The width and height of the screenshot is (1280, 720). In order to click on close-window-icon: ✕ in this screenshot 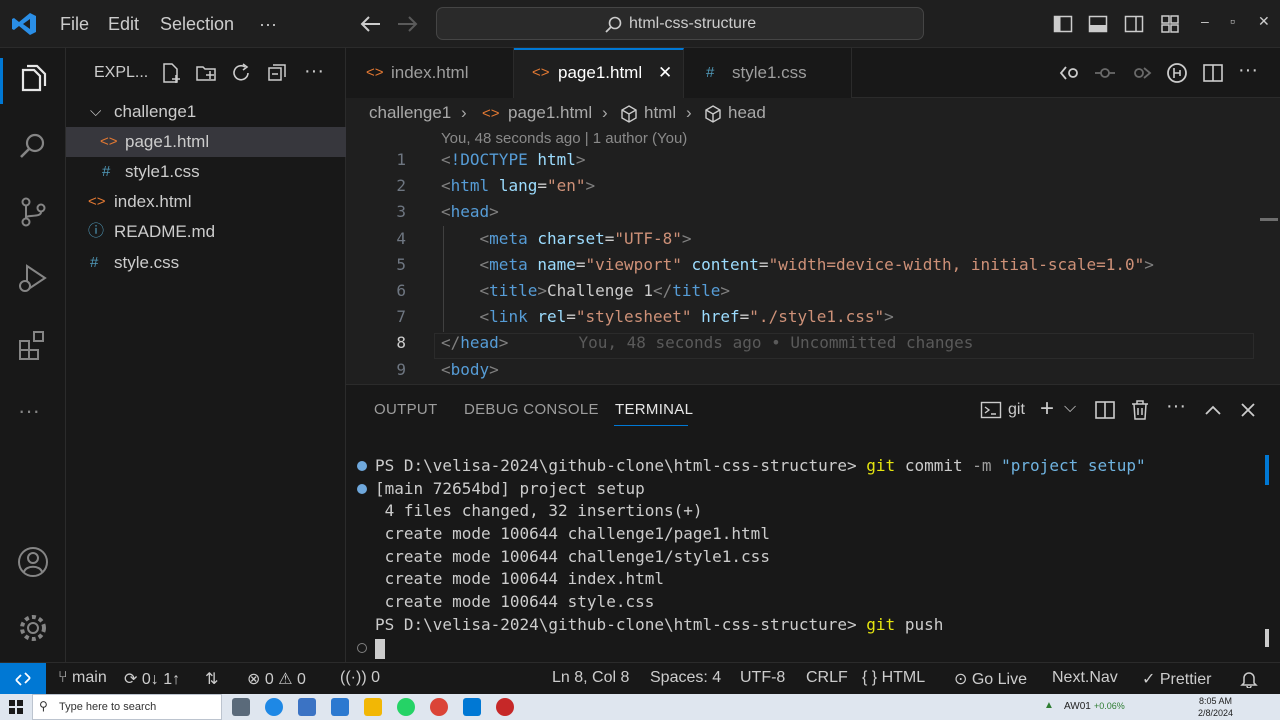, I will do `click(1264, 21)`.